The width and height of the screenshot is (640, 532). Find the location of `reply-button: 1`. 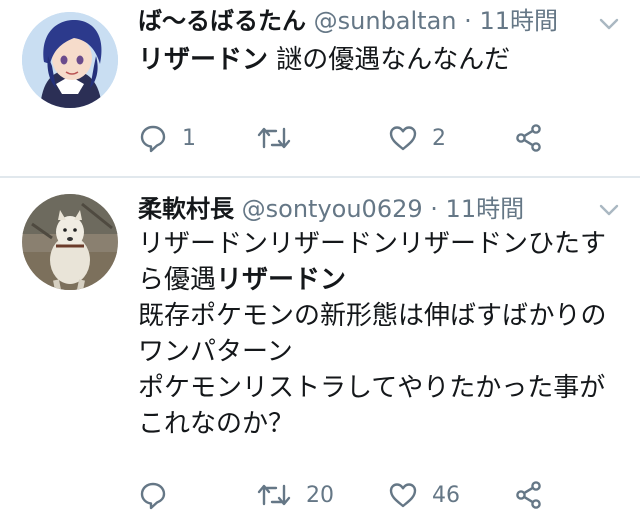

reply-button: 1 is located at coordinates (167, 138).